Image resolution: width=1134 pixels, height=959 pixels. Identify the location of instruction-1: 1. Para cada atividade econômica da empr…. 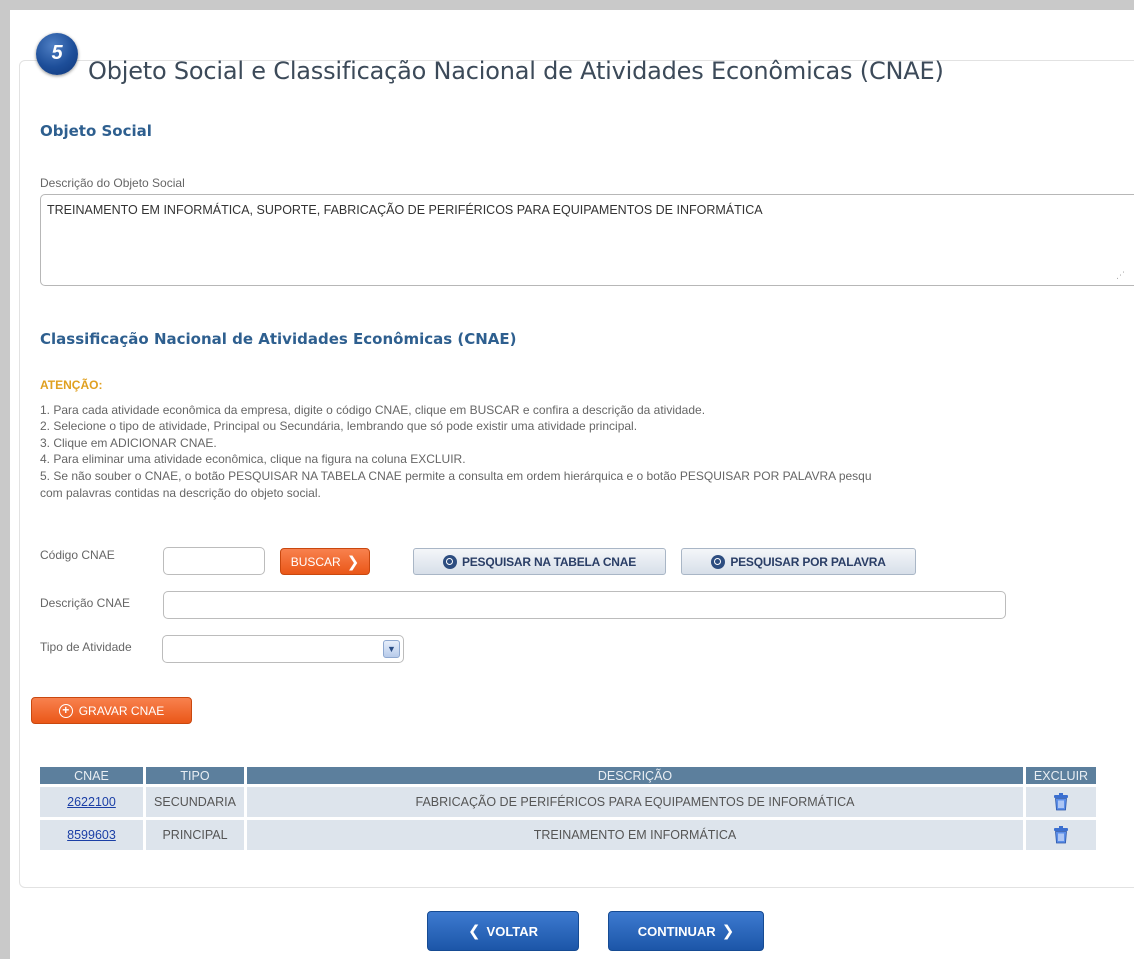
(373, 410).